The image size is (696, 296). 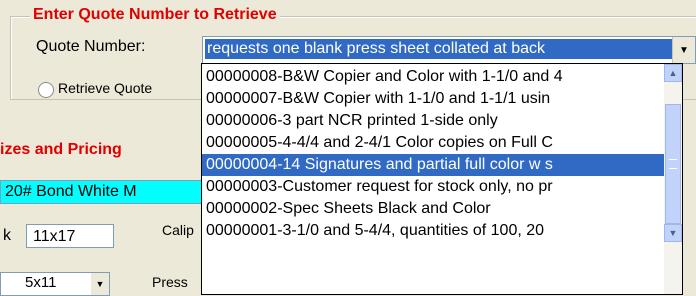 What do you see at coordinates (673, 73) in the screenshot?
I see `arrow-up-icon: ▲` at bounding box center [673, 73].